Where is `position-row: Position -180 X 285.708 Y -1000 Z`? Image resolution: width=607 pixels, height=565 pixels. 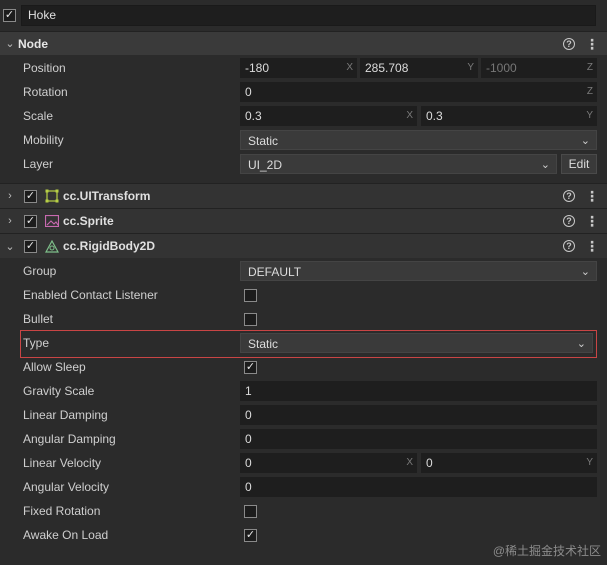 position-row: Position -180 X 285.708 Y -1000 Z is located at coordinates (303, 68).